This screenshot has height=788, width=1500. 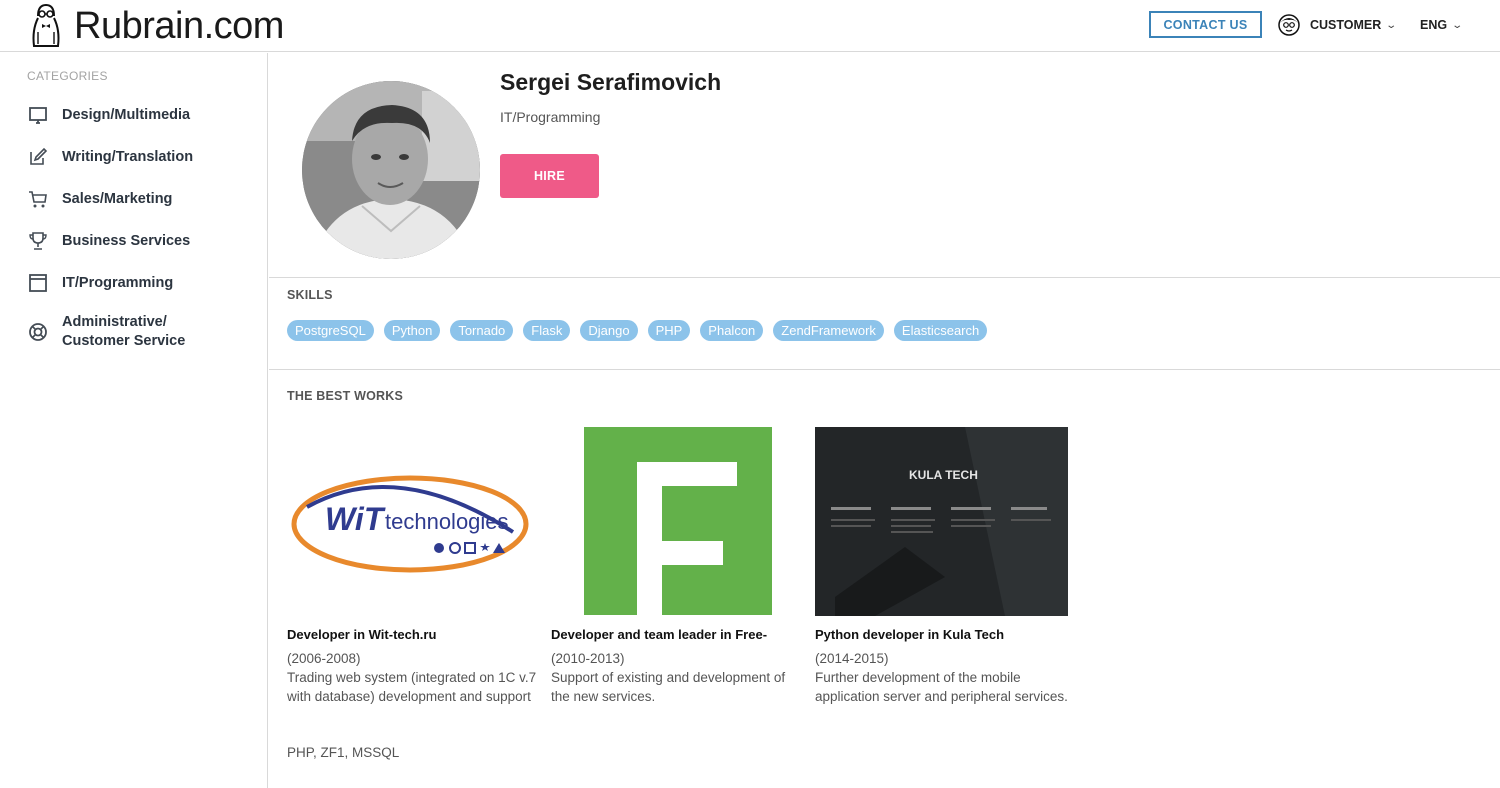 I want to click on skill-tag: PHP, so click(x=669, y=330).